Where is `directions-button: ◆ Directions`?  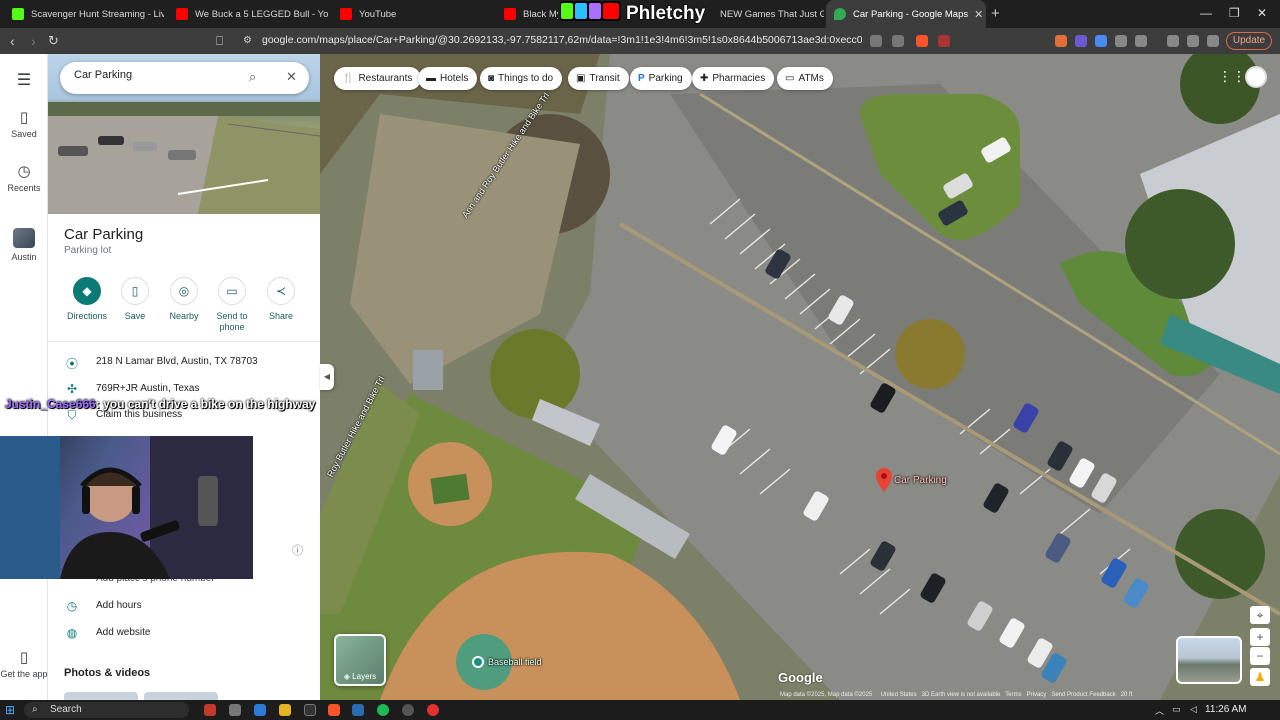 directions-button: ◆ Directions is located at coordinates (87, 299).